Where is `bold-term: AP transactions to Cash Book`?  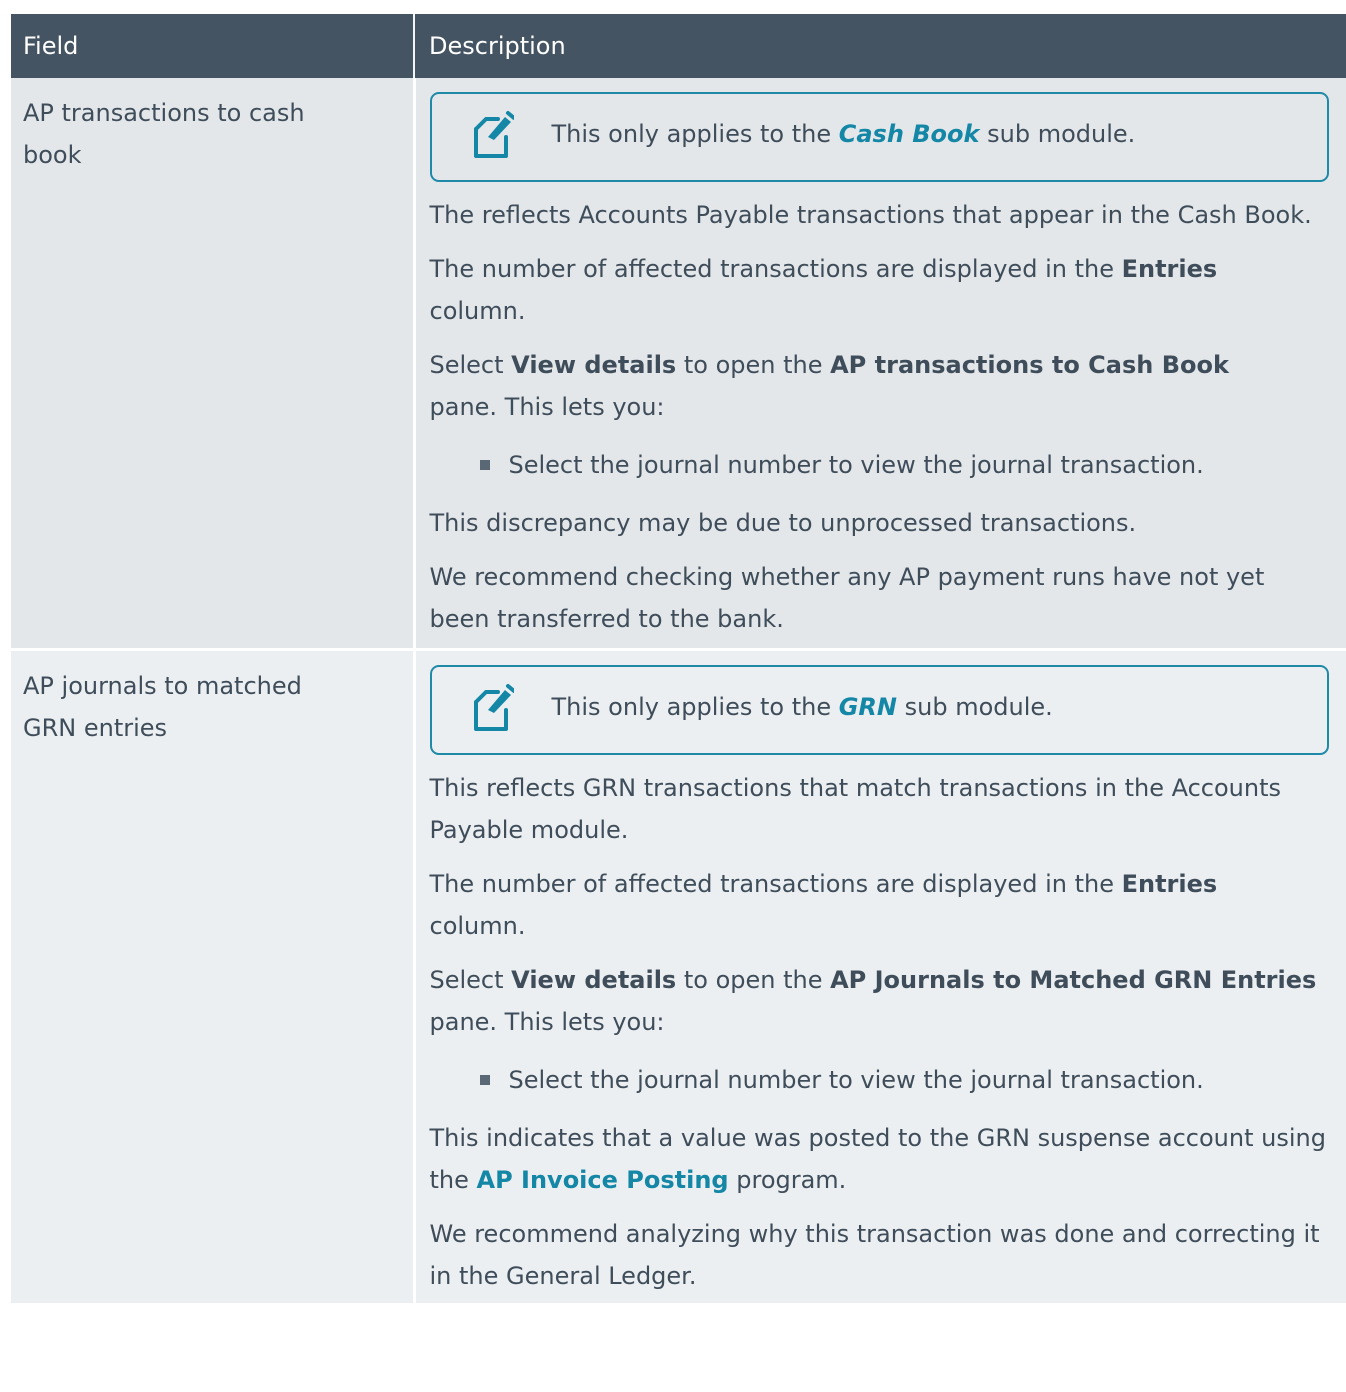 bold-term: AP transactions to Cash Book is located at coordinates (1029, 365).